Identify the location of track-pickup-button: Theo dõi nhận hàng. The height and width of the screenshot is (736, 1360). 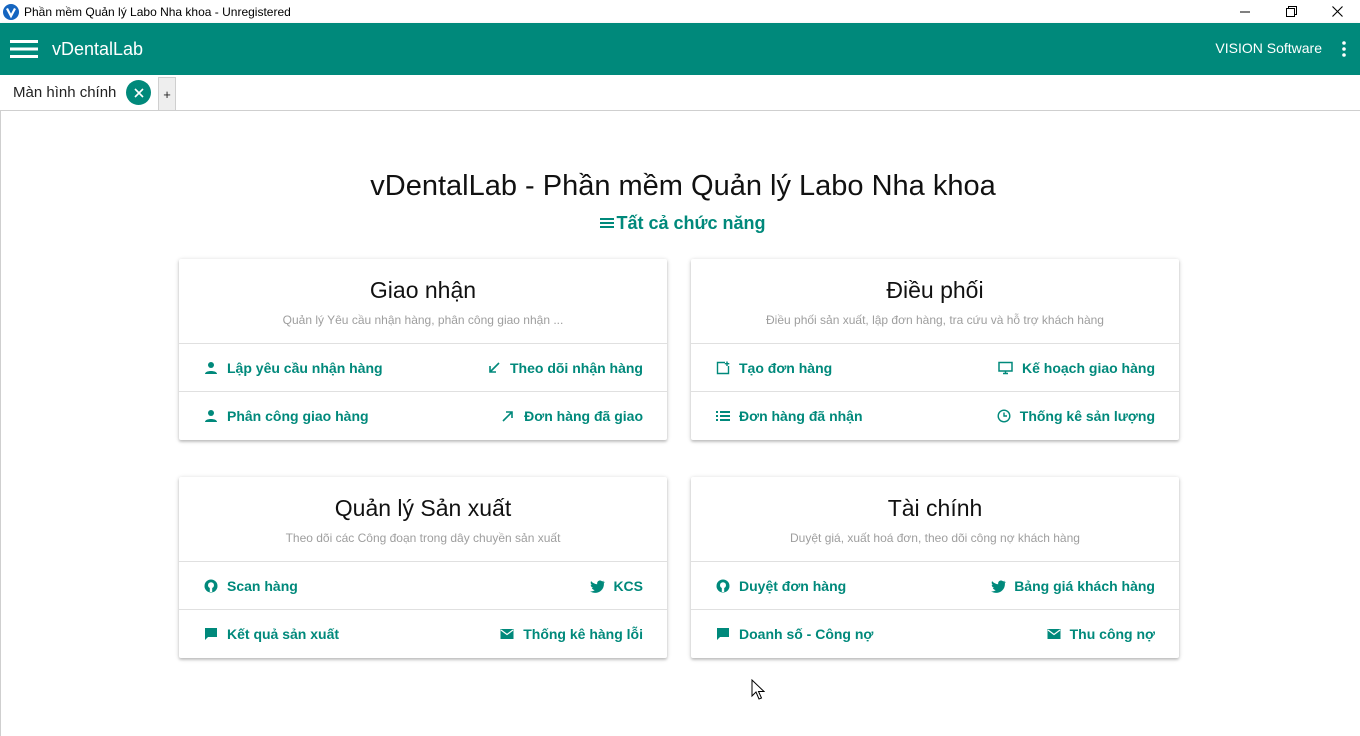
(564, 368).